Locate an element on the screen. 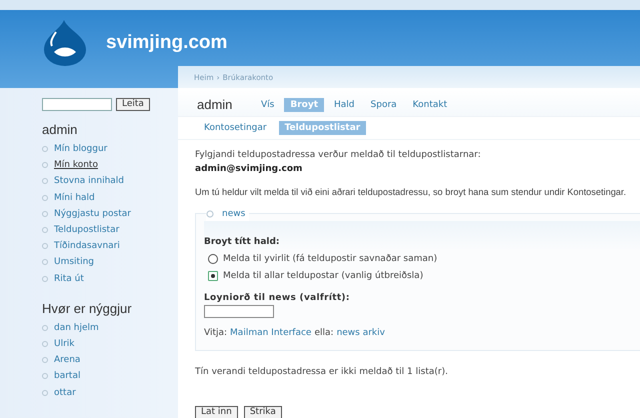 Image resolution: width=640 pixels, height=418 pixels. option-label: Melda til allar teldupostar (vanlig útbreiðsla) is located at coordinates (323, 276).